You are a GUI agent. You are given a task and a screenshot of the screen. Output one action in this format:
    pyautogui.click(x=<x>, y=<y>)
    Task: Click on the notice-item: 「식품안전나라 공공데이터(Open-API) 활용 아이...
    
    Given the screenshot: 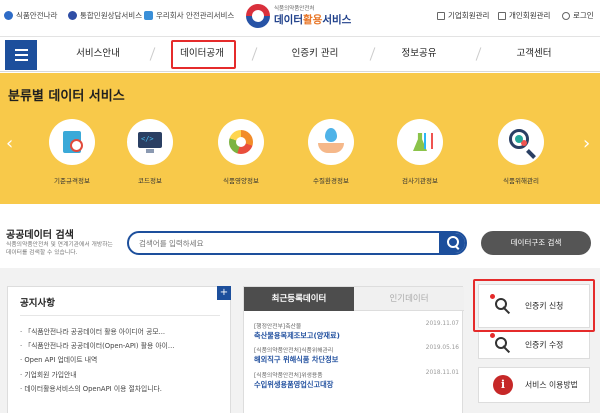 What is the action you would take?
    pyautogui.click(x=97, y=346)
    